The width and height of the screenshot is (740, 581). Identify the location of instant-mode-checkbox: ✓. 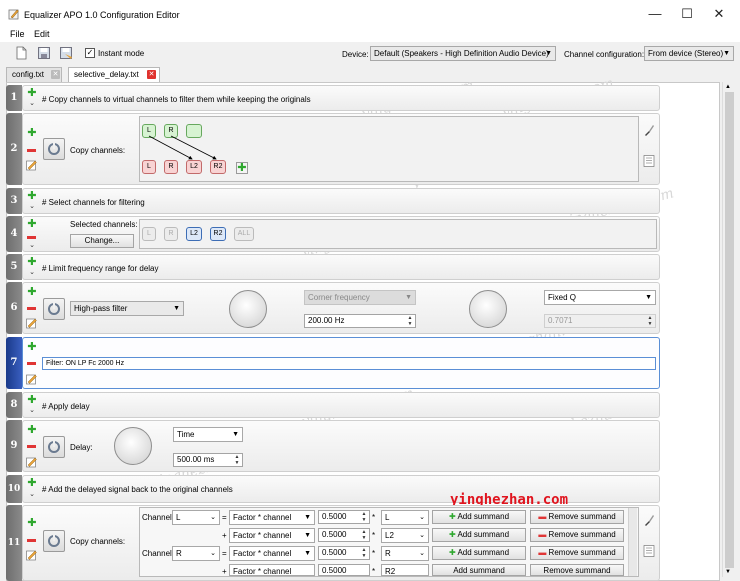
(90, 53).